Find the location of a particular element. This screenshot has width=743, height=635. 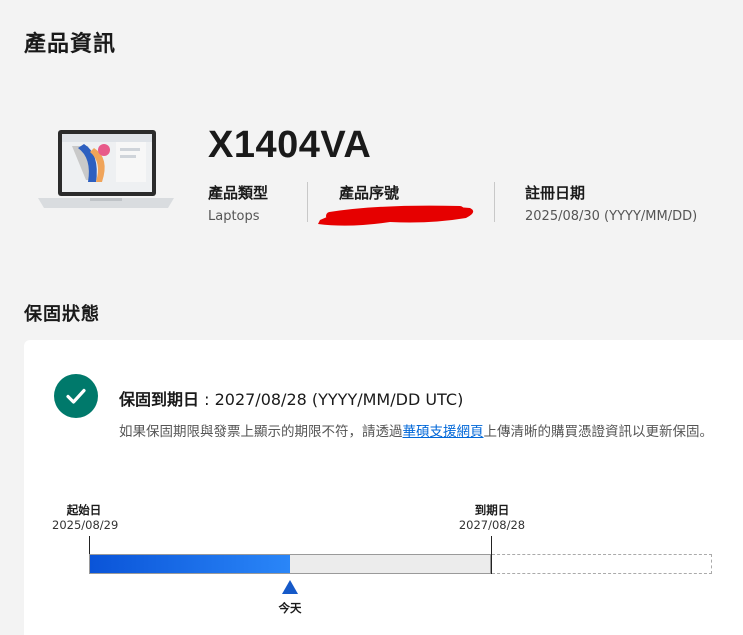

warranty-elapsed-bar is located at coordinates (190, 564).